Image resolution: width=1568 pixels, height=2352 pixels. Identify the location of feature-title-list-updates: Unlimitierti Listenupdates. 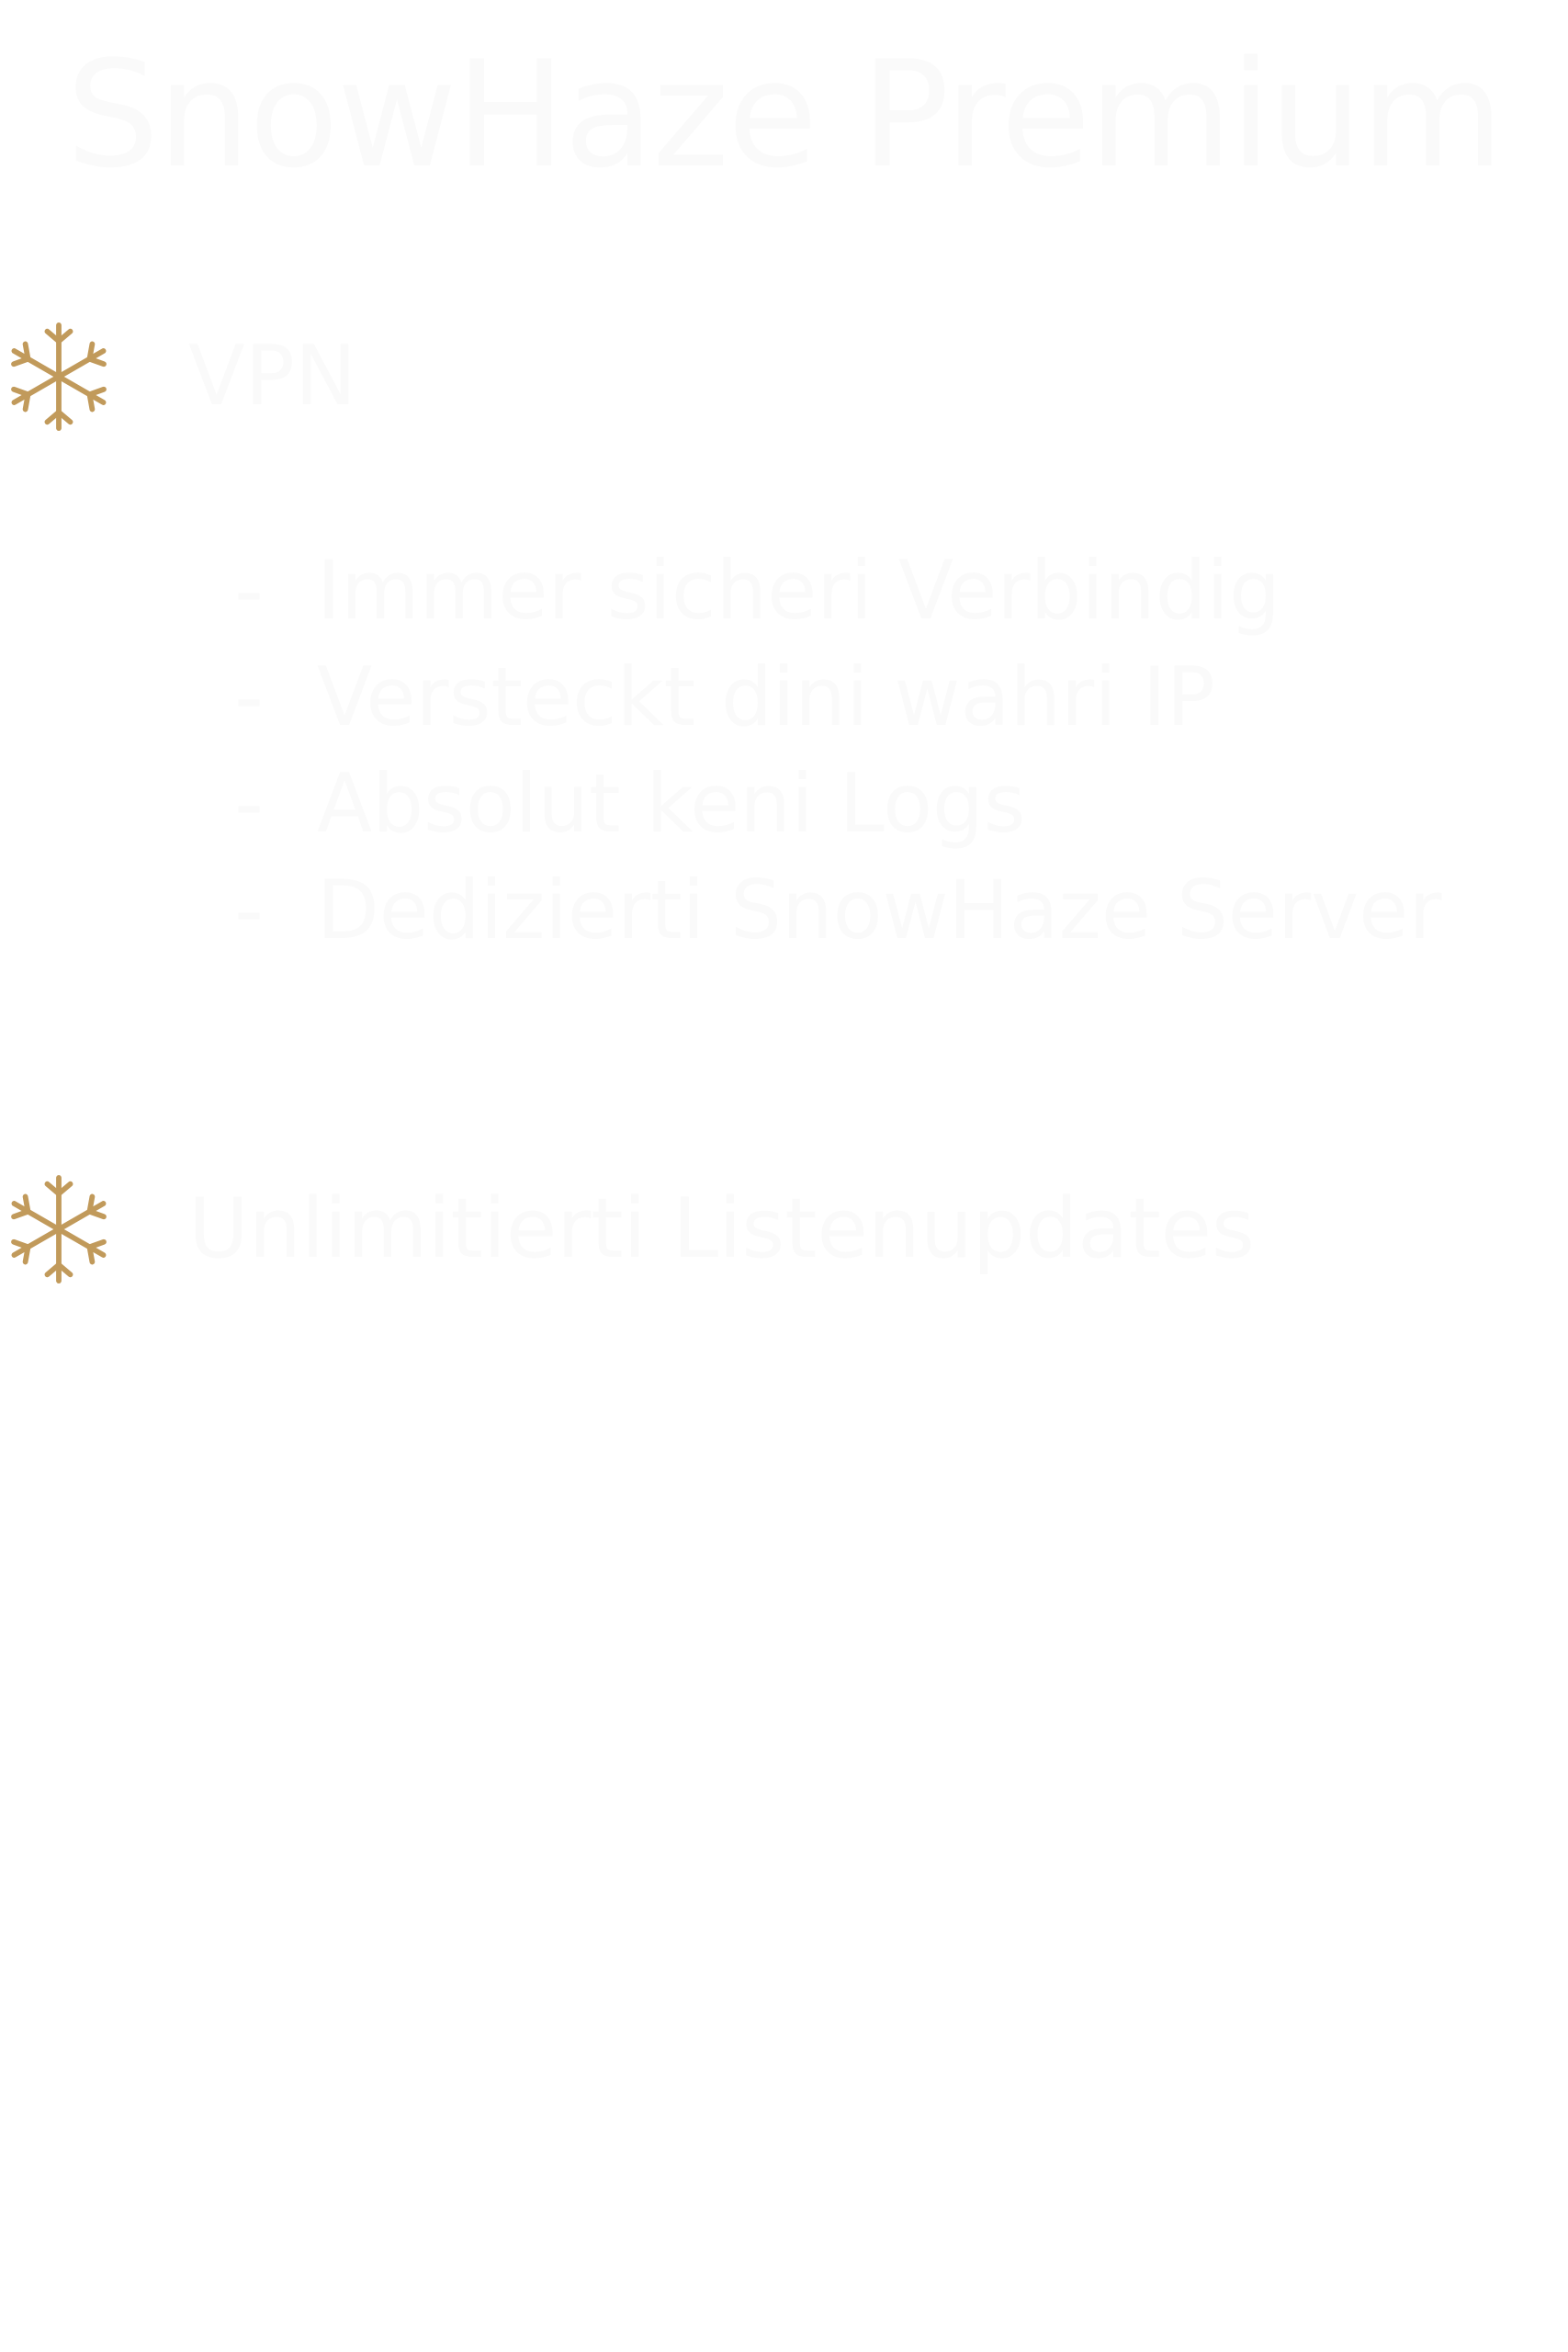
(722, 1229).